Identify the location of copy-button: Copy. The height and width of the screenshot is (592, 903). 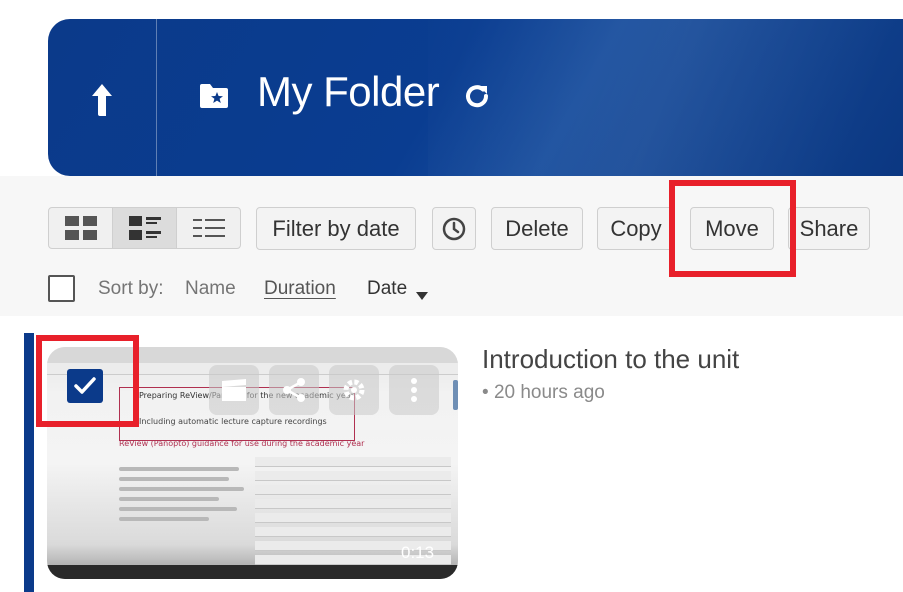
(636, 228).